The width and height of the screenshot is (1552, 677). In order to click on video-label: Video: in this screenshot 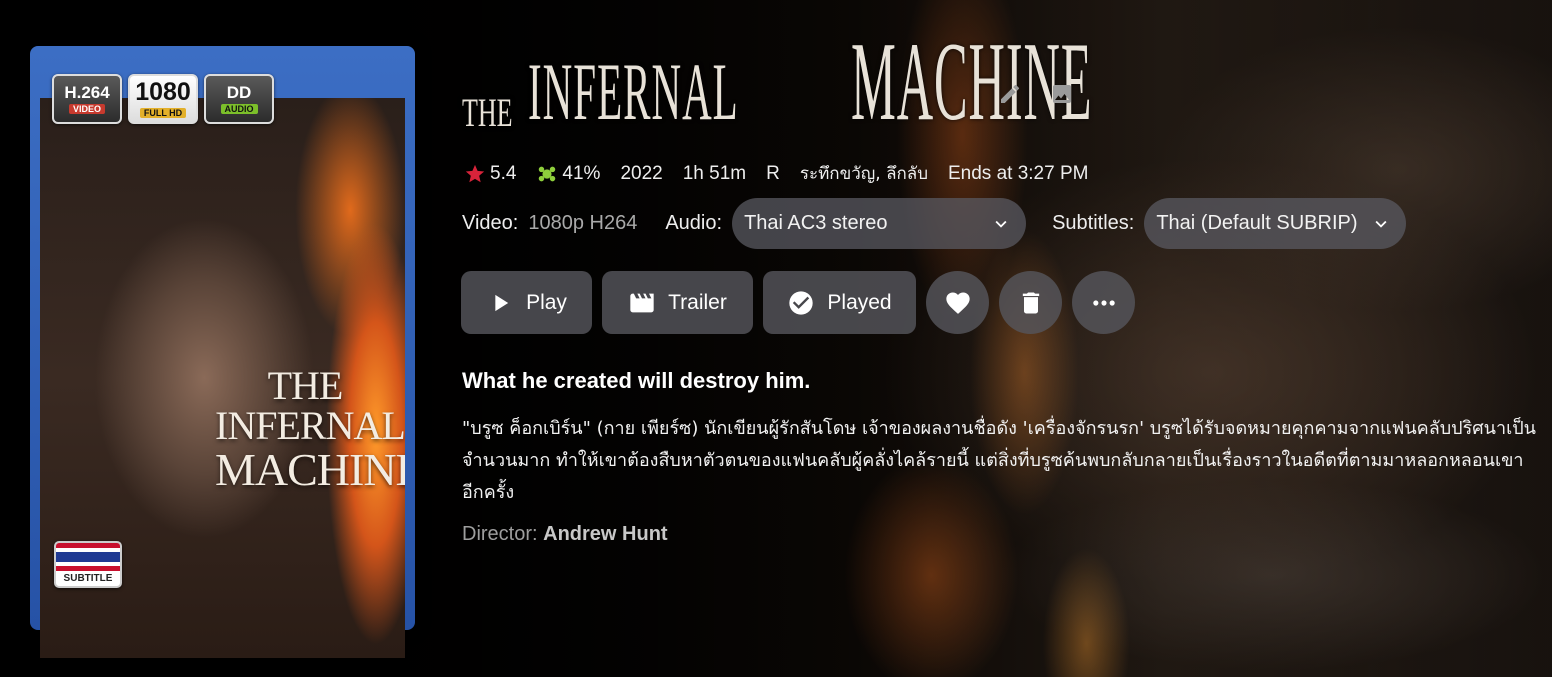, I will do `click(490, 223)`.